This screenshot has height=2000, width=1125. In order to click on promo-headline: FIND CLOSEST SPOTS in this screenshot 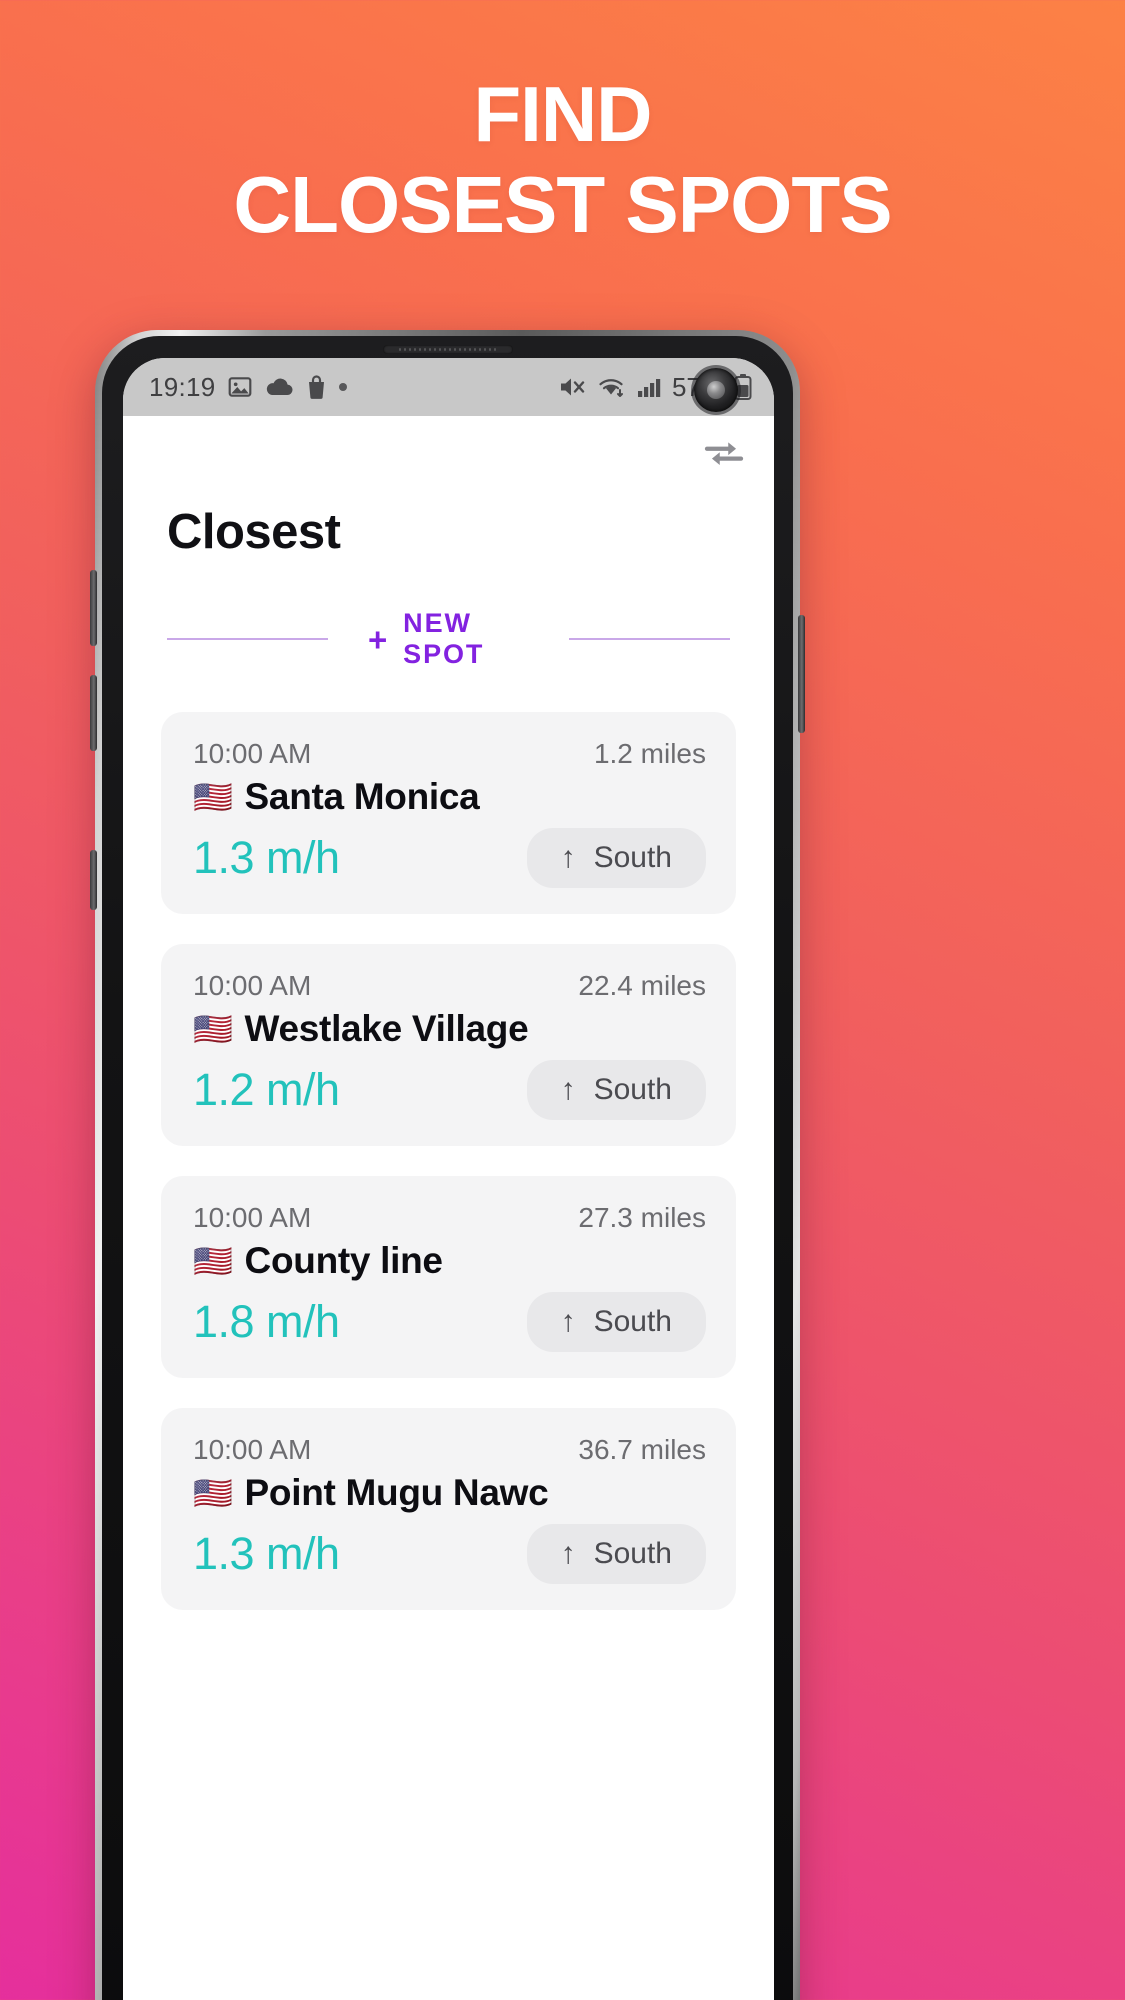, I will do `click(562, 160)`.